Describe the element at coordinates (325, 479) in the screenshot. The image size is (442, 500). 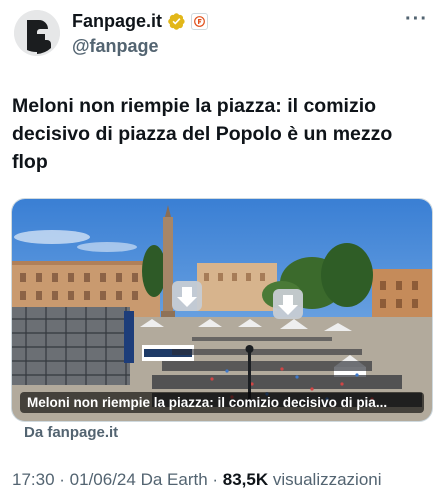
I see `views-label: visualizzazioni` at that location.